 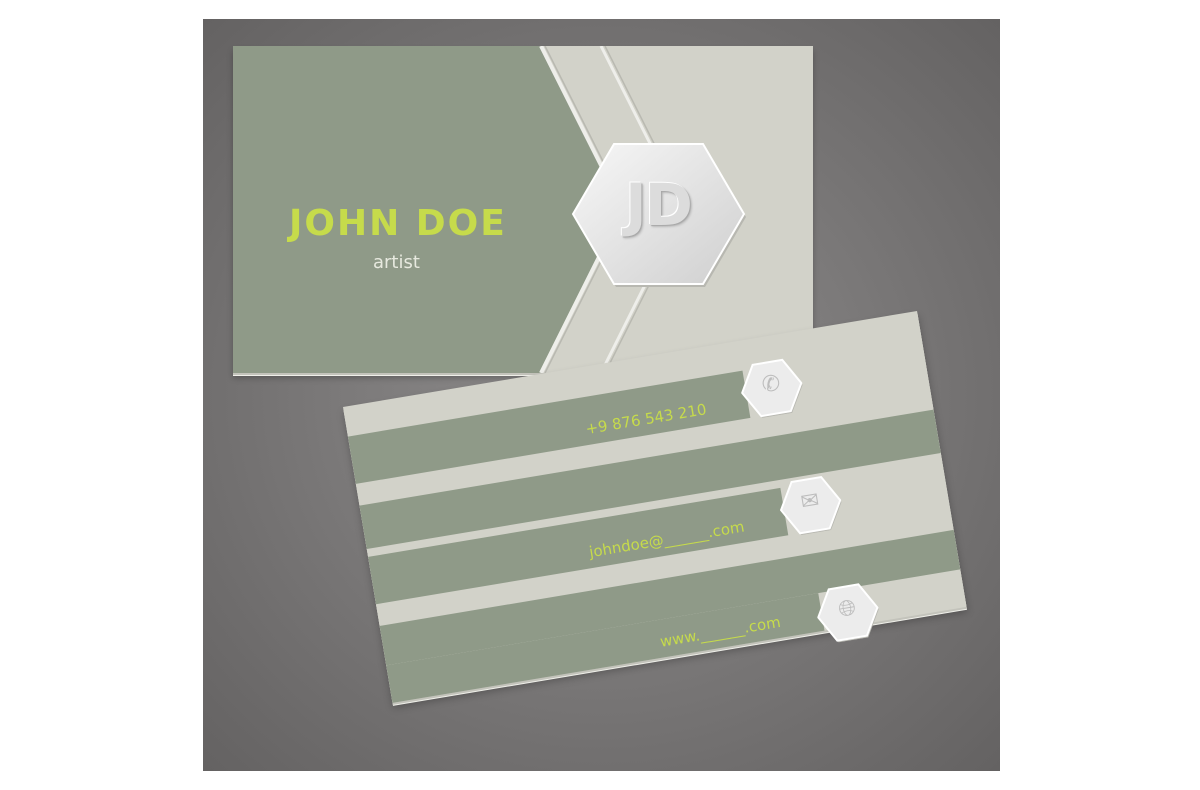 I want to click on website-url: www.______.com, so click(x=720, y=631).